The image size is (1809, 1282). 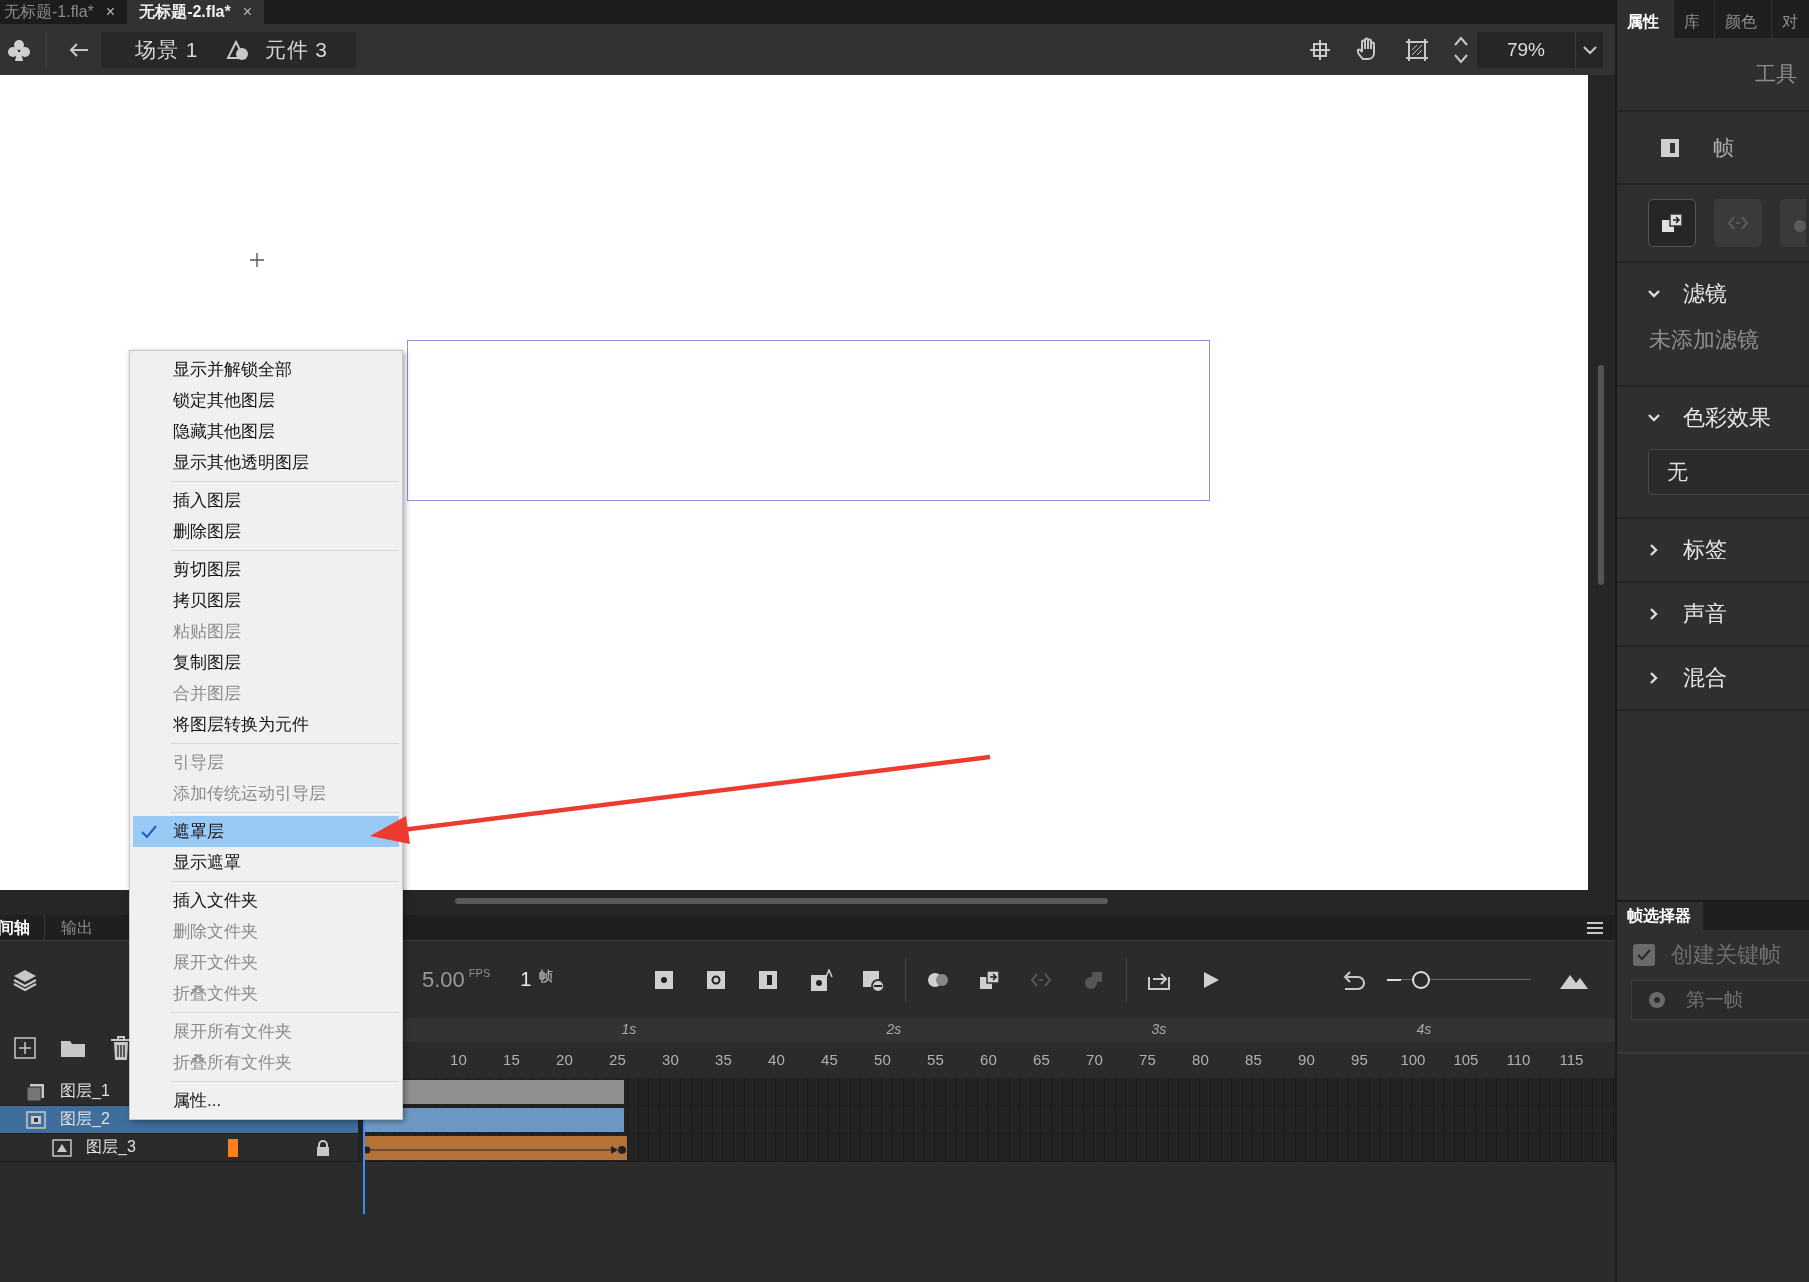 What do you see at coordinates (1571, 1059) in the screenshot?
I see `frame-number-label: 115` at bounding box center [1571, 1059].